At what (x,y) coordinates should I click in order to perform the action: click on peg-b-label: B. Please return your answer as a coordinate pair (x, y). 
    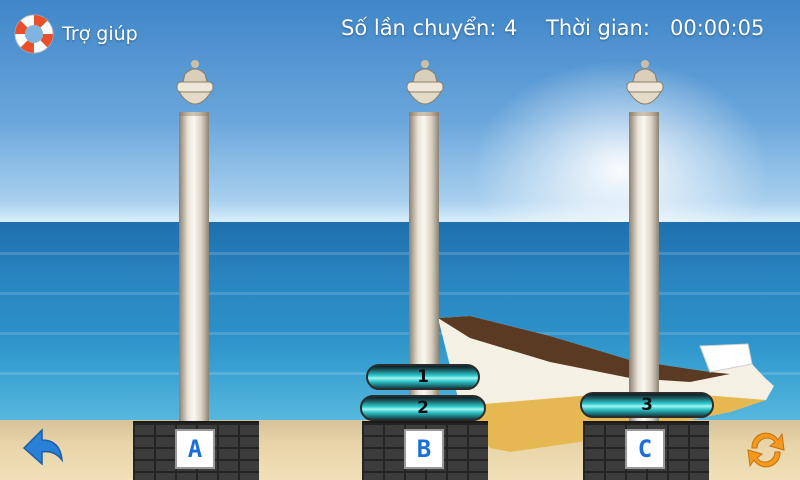
    Looking at the image, I should click on (424, 449).